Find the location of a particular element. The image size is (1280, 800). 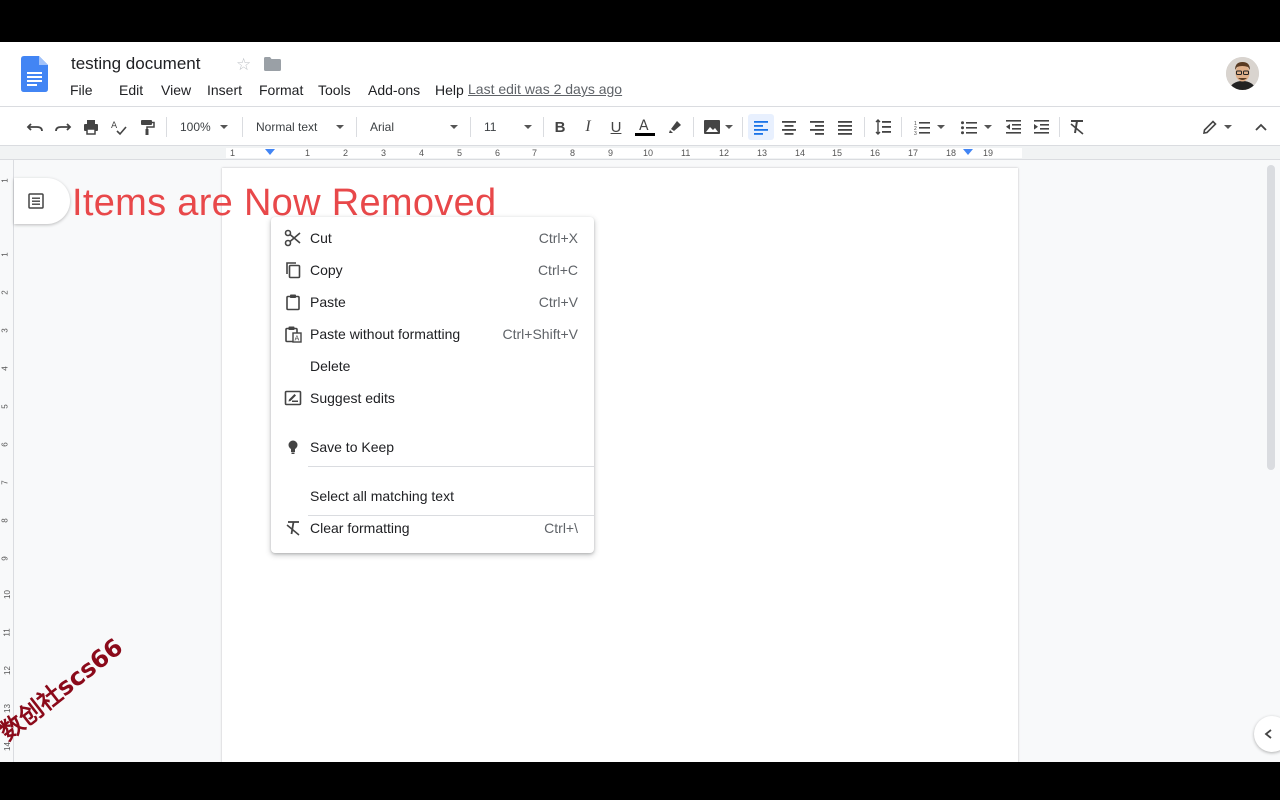

menu-edit: Edit is located at coordinates (140, 91).